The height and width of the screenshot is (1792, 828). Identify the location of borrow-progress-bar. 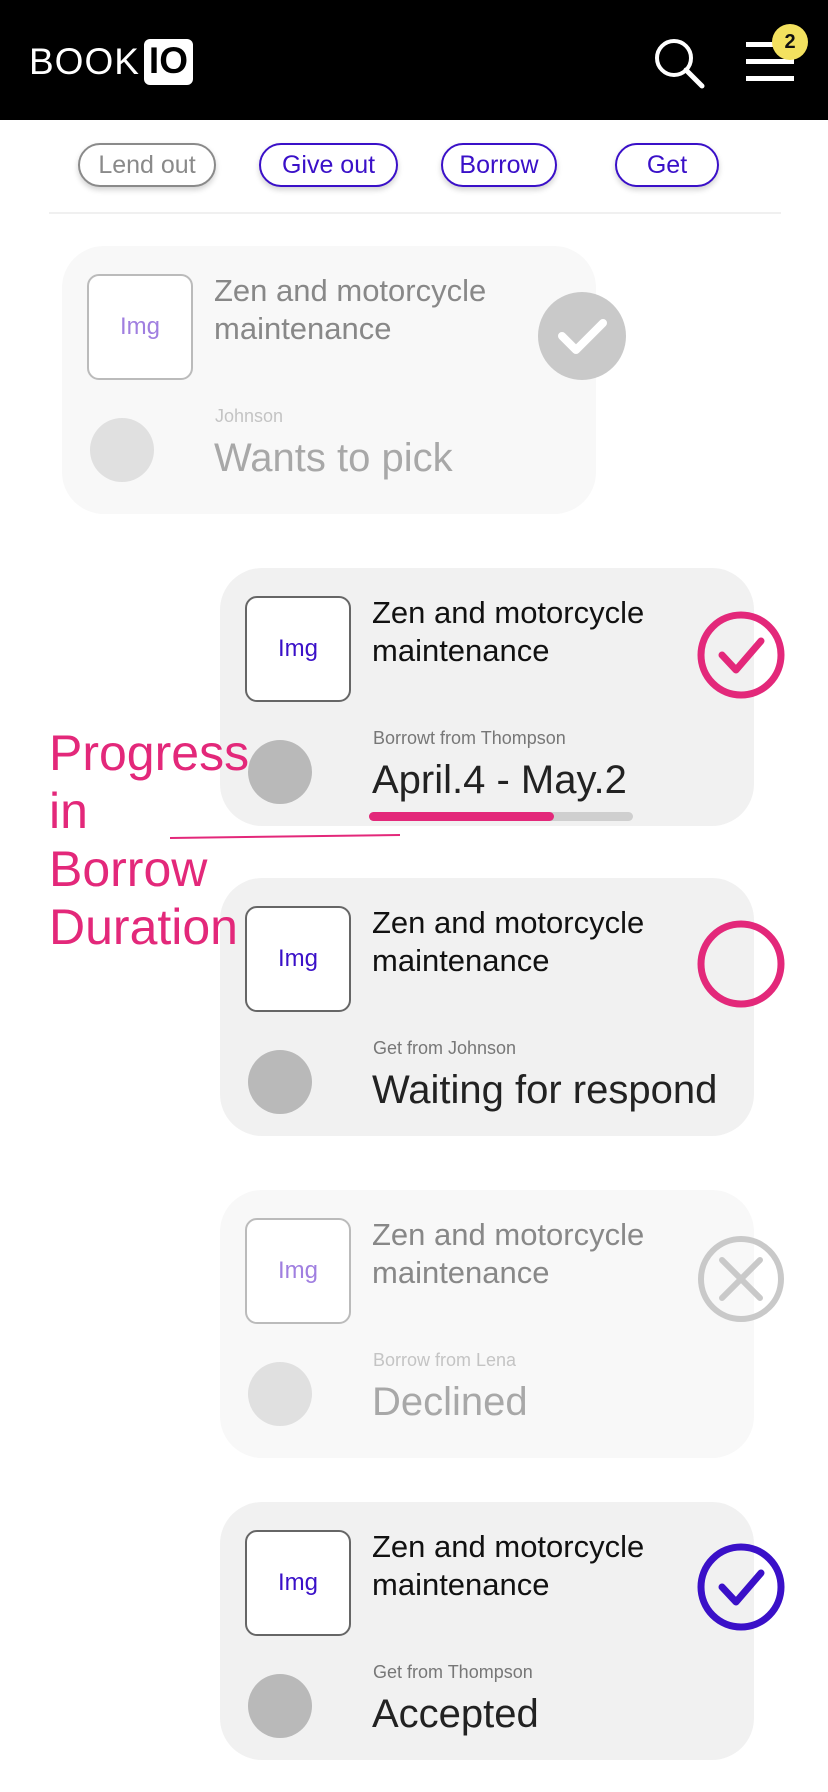
(501, 816).